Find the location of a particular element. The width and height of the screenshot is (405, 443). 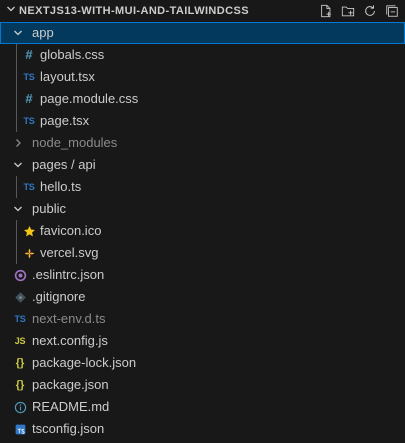

tree-file: # page.module.css is located at coordinates (202, 99).